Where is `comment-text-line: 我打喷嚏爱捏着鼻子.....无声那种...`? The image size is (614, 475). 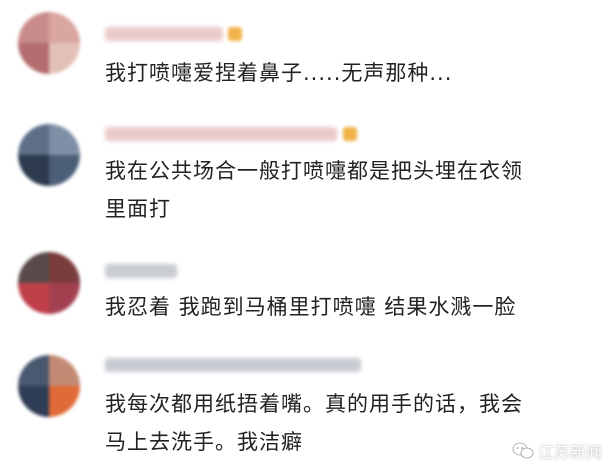 comment-text-line: 我打喷嚏爱捏着鼻子.....无声那种... is located at coordinates (279, 73).